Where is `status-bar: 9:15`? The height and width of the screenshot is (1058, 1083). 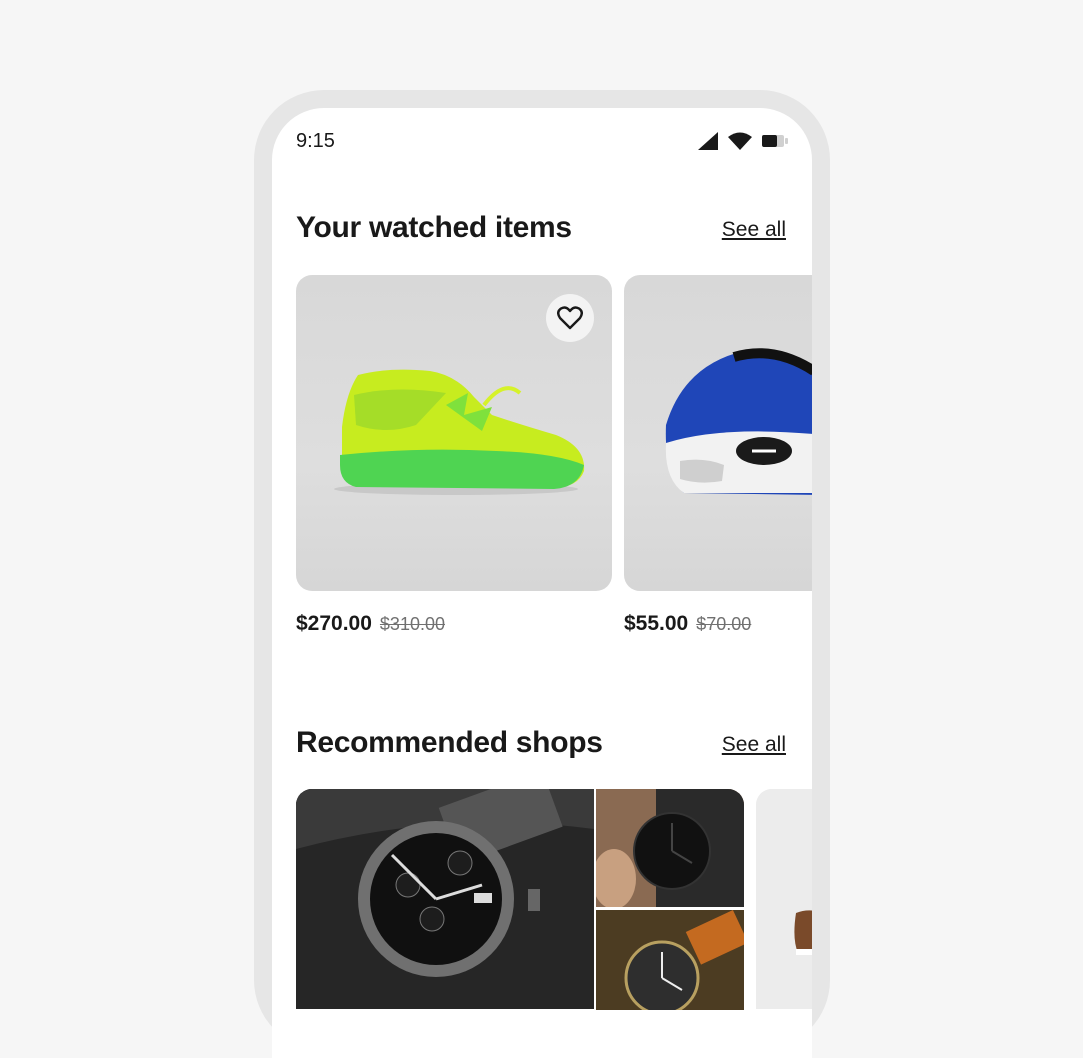
status-bar: 9:15 is located at coordinates (542, 143).